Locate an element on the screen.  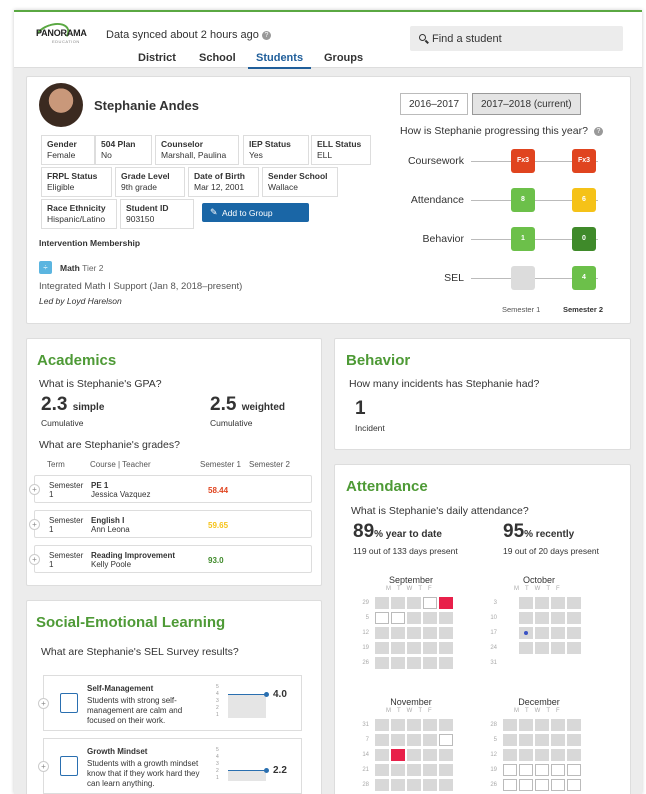
progress-sem2-badge: 6 is located at coordinates (584, 200).